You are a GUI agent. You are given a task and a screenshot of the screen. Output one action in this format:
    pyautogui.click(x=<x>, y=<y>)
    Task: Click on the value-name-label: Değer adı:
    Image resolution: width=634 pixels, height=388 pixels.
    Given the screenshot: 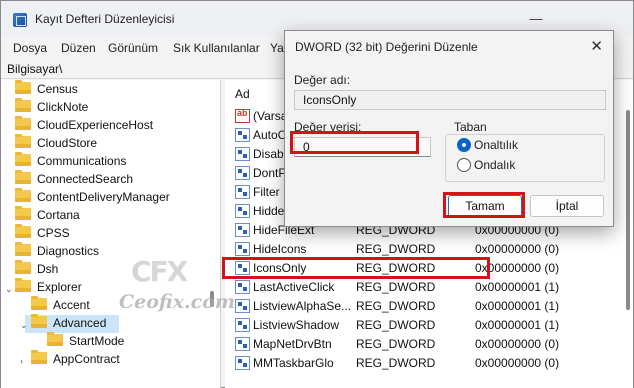 What is the action you would take?
    pyautogui.click(x=322, y=80)
    